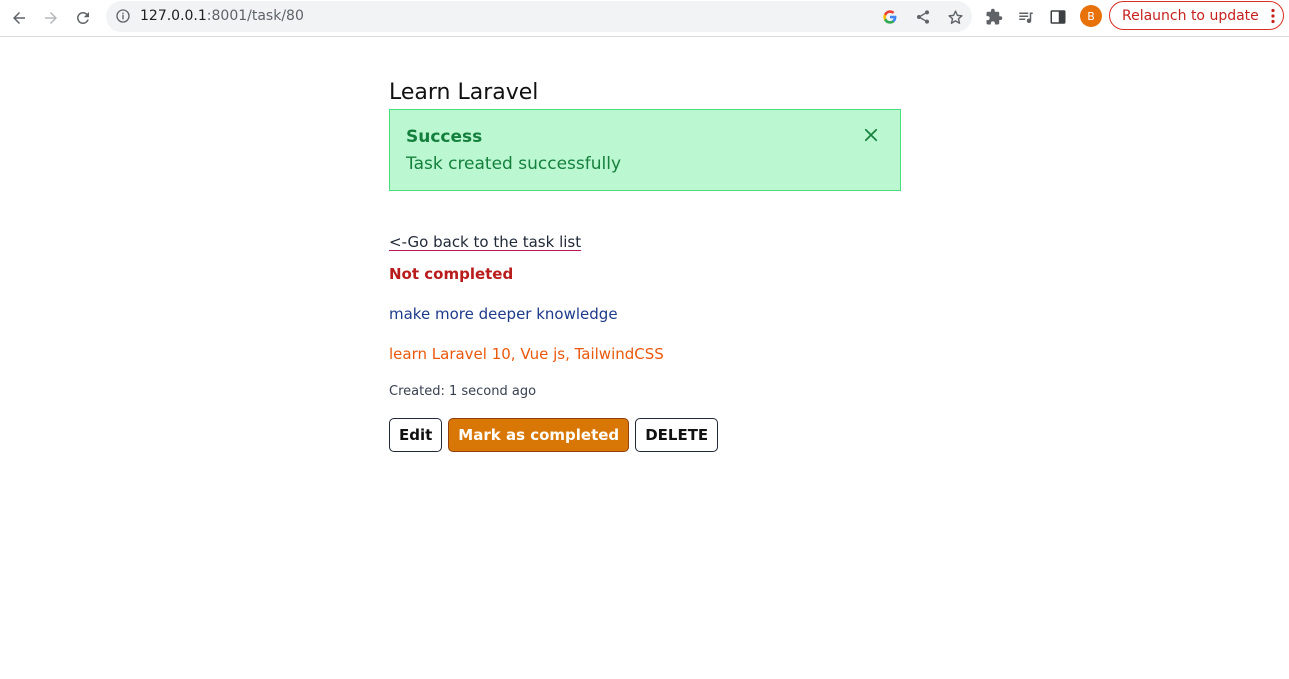 The width and height of the screenshot is (1289, 679). What do you see at coordinates (645, 150) in the screenshot?
I see `success-alert: Success Task created successfully` at bounding box center [645, 150].